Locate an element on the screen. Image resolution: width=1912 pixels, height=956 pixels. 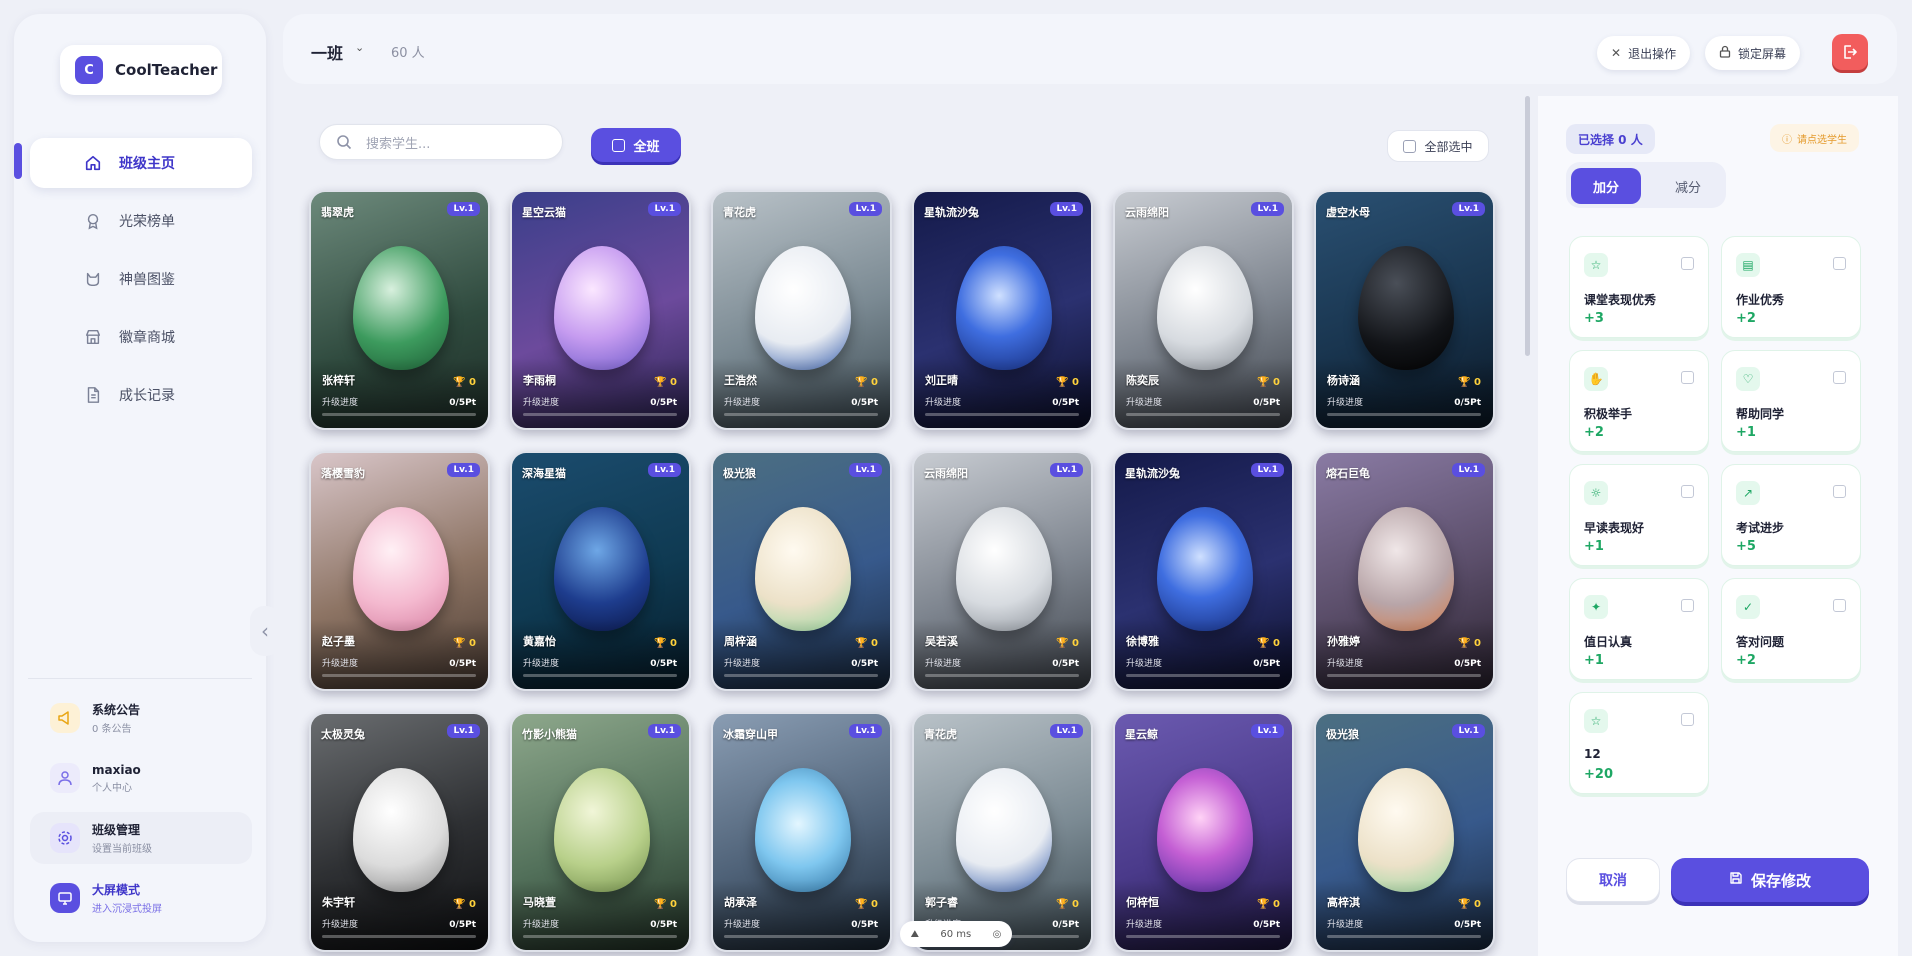
target-icon: ◎ is located at coordinates (997, 934).